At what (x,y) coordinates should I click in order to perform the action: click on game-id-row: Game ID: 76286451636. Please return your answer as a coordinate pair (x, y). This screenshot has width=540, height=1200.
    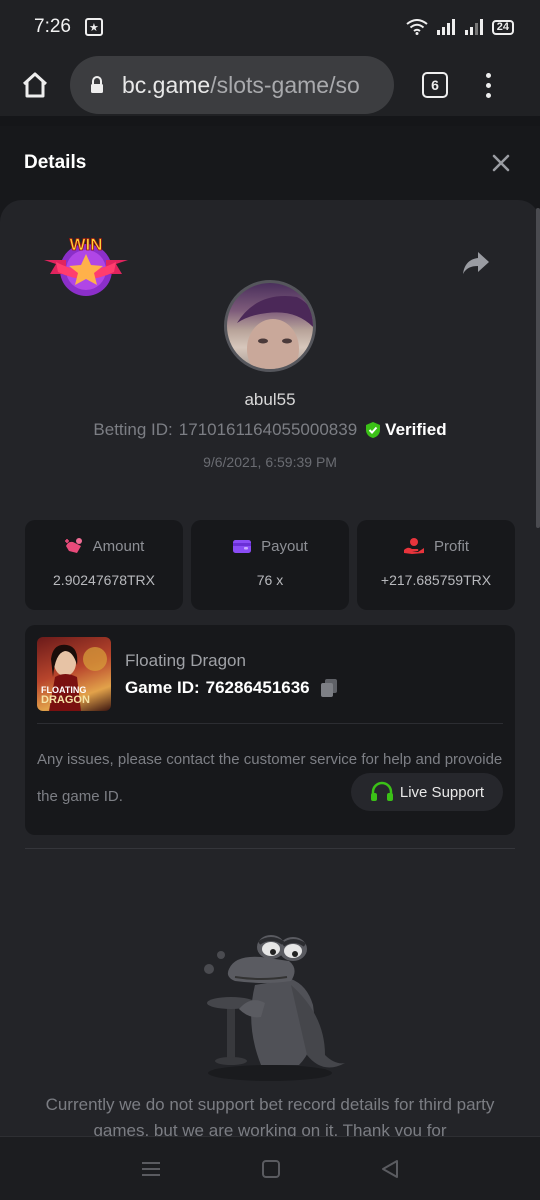
    Looking at the image, I should click on (231, 688).